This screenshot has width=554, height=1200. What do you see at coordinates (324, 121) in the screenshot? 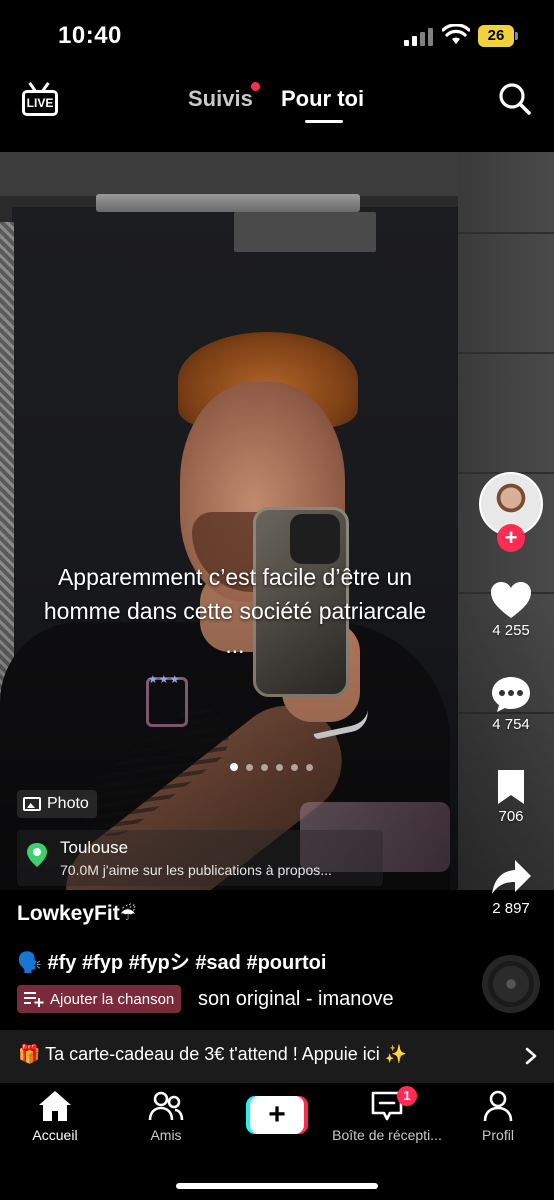
I see `active-tab-indicator` at bounding box center [324, 121].